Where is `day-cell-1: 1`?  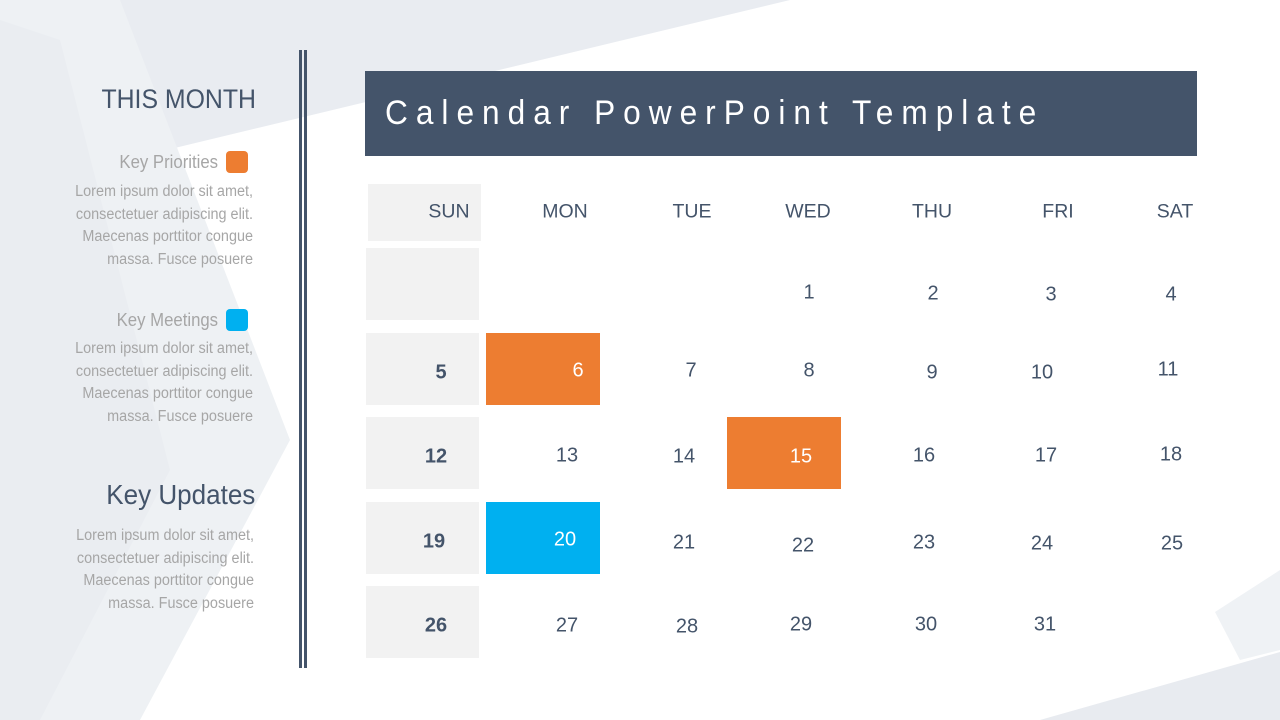
day-cell-1: 1 is located at coordinates (783, 284).